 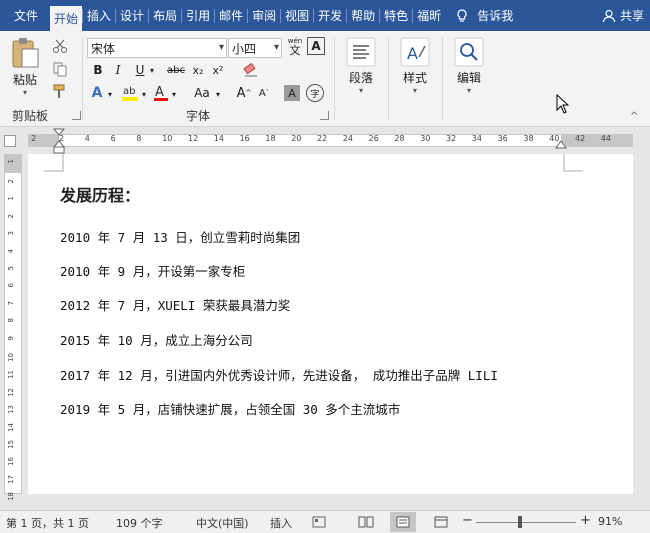 What do you see at coordinates (60, 69) in the screenshot?
I see `copy-icon` at bounding box center [60, 69].